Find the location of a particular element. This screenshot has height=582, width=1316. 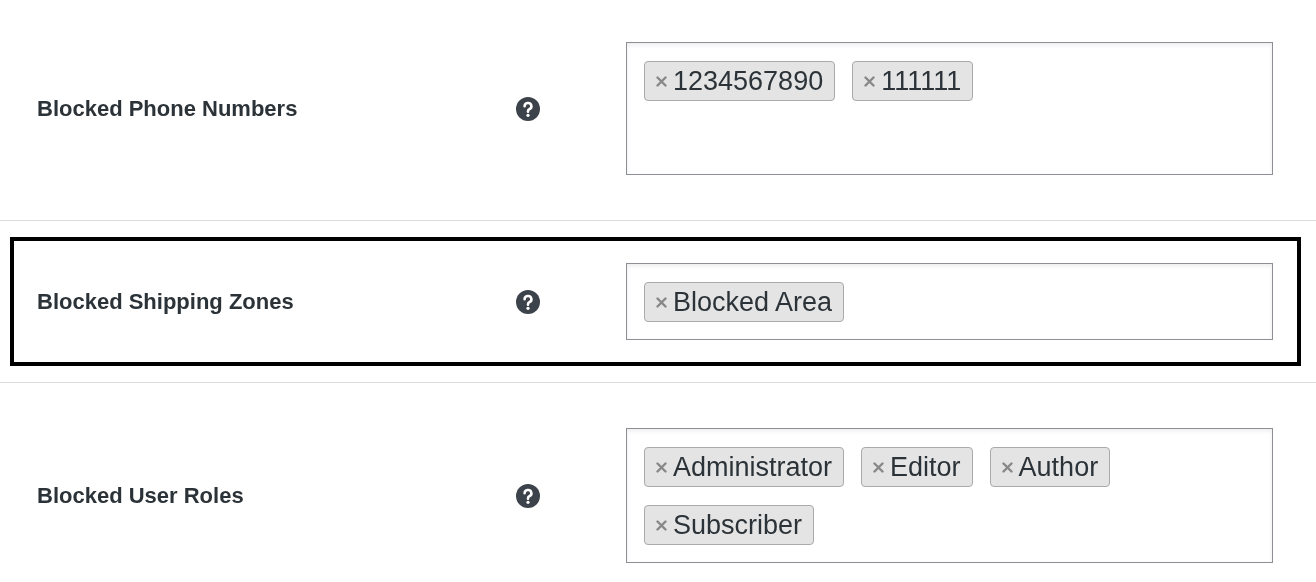

setting-label: Blocked Phone Numbers is located at coordinates (168, 109).